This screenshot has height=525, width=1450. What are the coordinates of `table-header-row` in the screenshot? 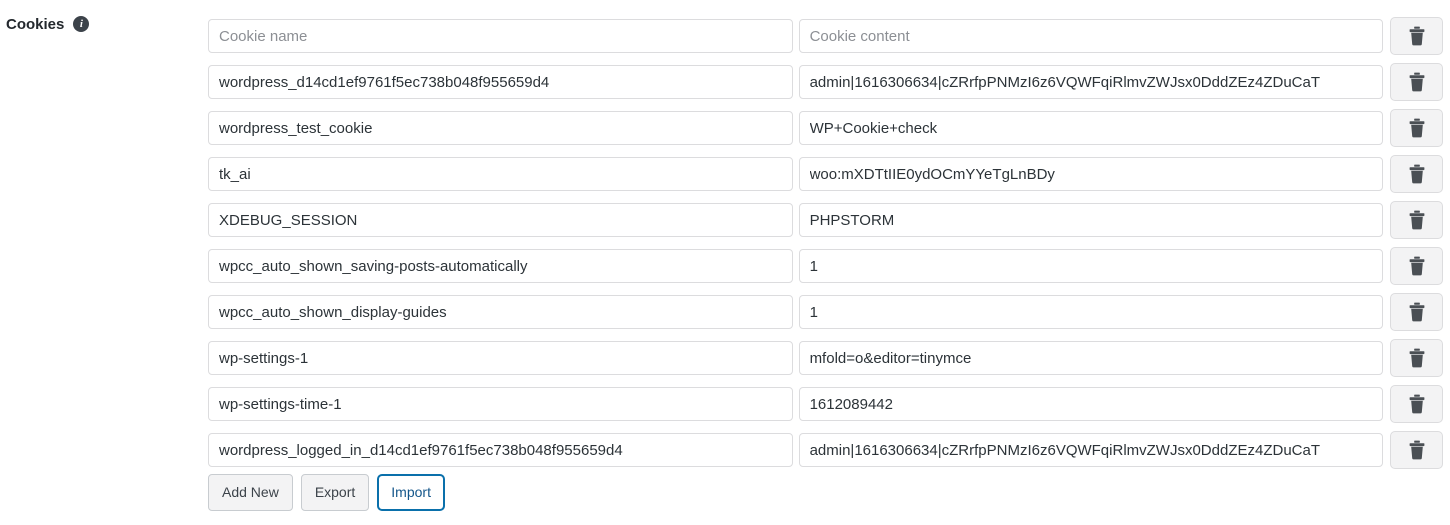 It's located at (825, 36).